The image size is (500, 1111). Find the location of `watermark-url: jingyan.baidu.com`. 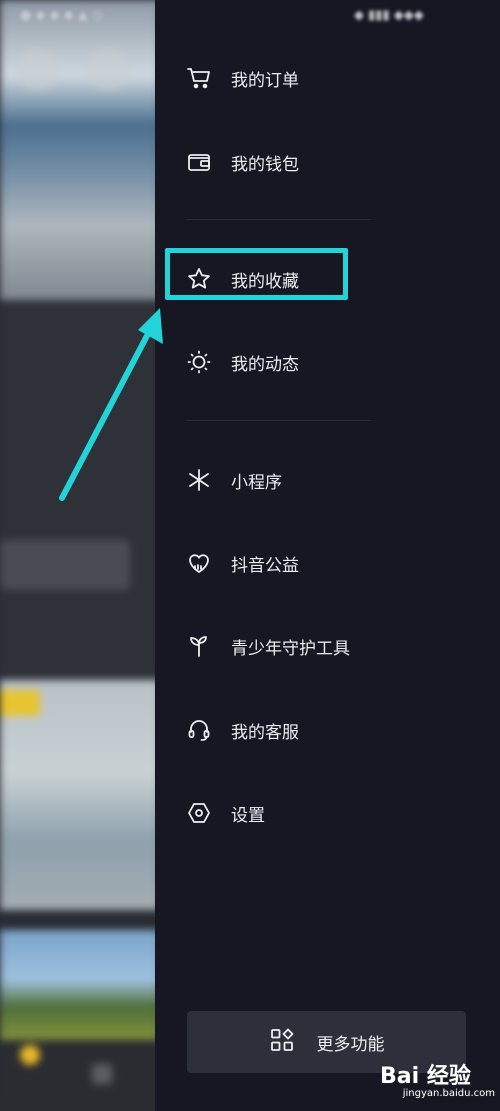

watermark-url: jingyan.baidu.com is located at coordinates (448, 1093).